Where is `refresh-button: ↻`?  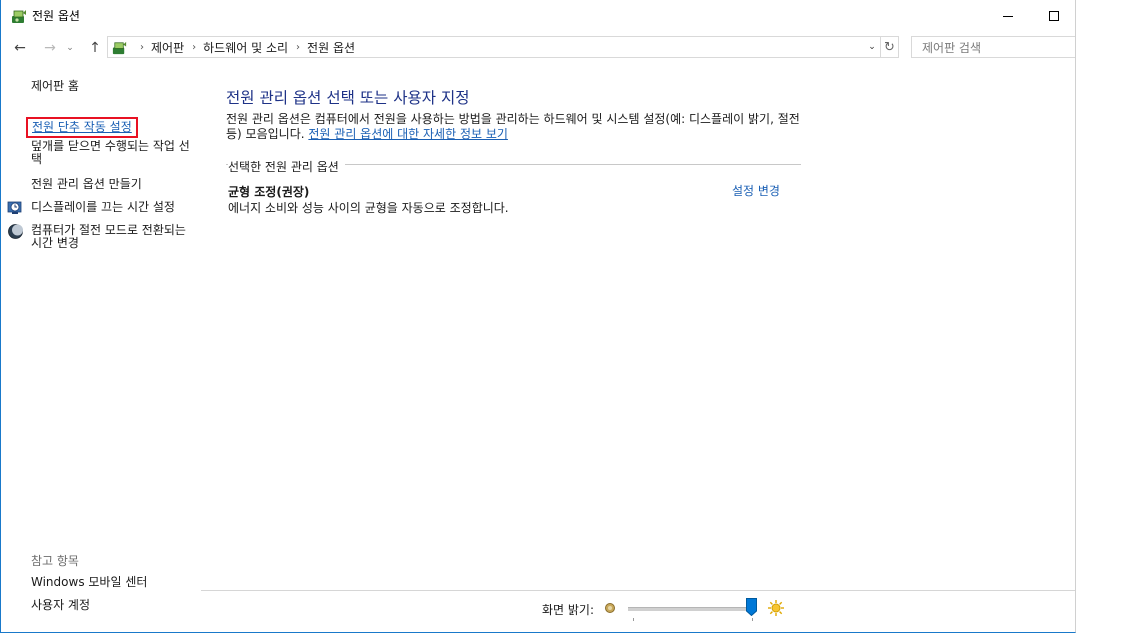
refresh-button: ↻ is located at coordinates (890, 47).